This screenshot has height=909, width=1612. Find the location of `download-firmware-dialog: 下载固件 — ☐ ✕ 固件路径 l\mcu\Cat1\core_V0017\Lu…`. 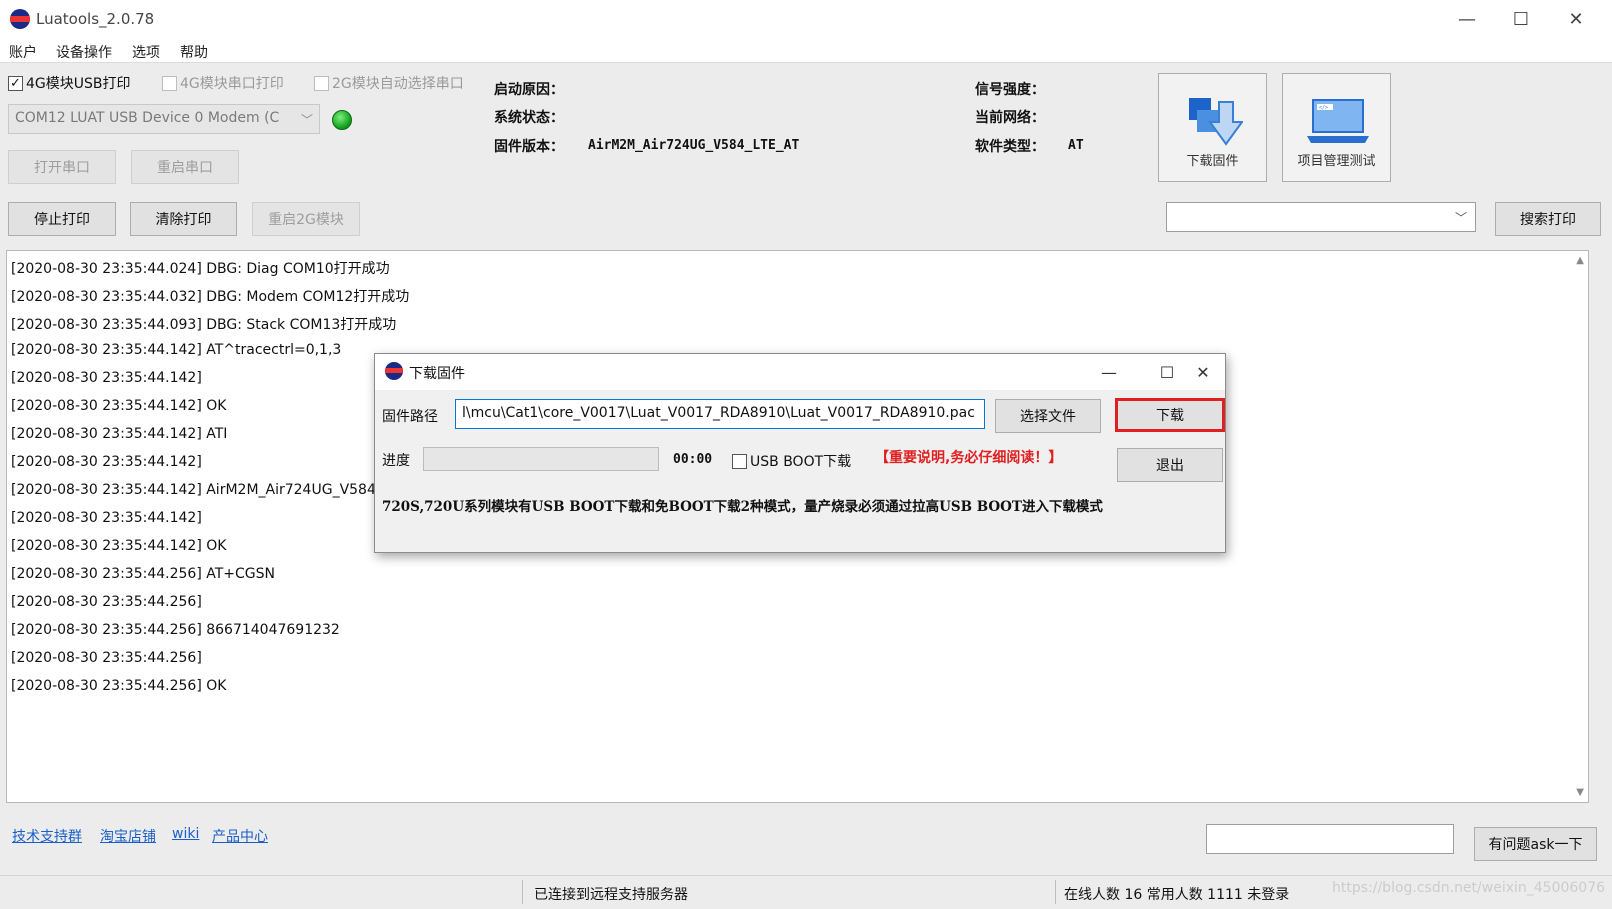

download-firmware-dialog: 下载固件 — ☐ ✕ 固件路径 l\mcu\Cat1\core_V0017\Lu… is located at coordinates (800, 453).